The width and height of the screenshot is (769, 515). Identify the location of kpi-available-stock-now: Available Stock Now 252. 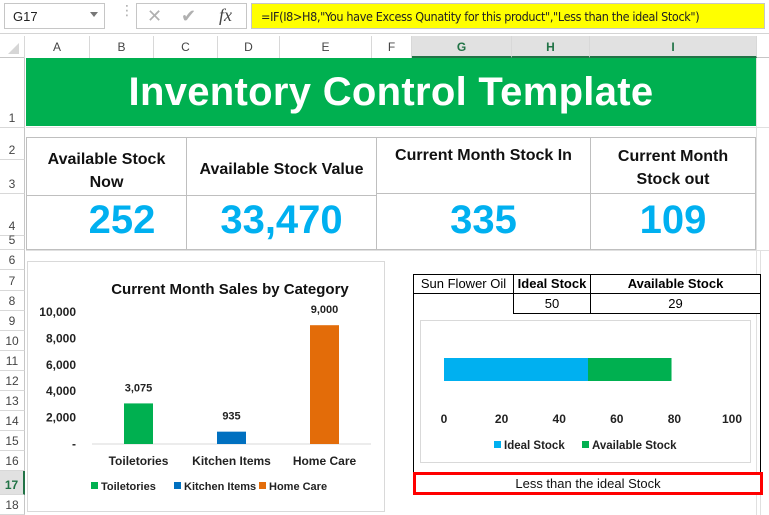
(106, 193).